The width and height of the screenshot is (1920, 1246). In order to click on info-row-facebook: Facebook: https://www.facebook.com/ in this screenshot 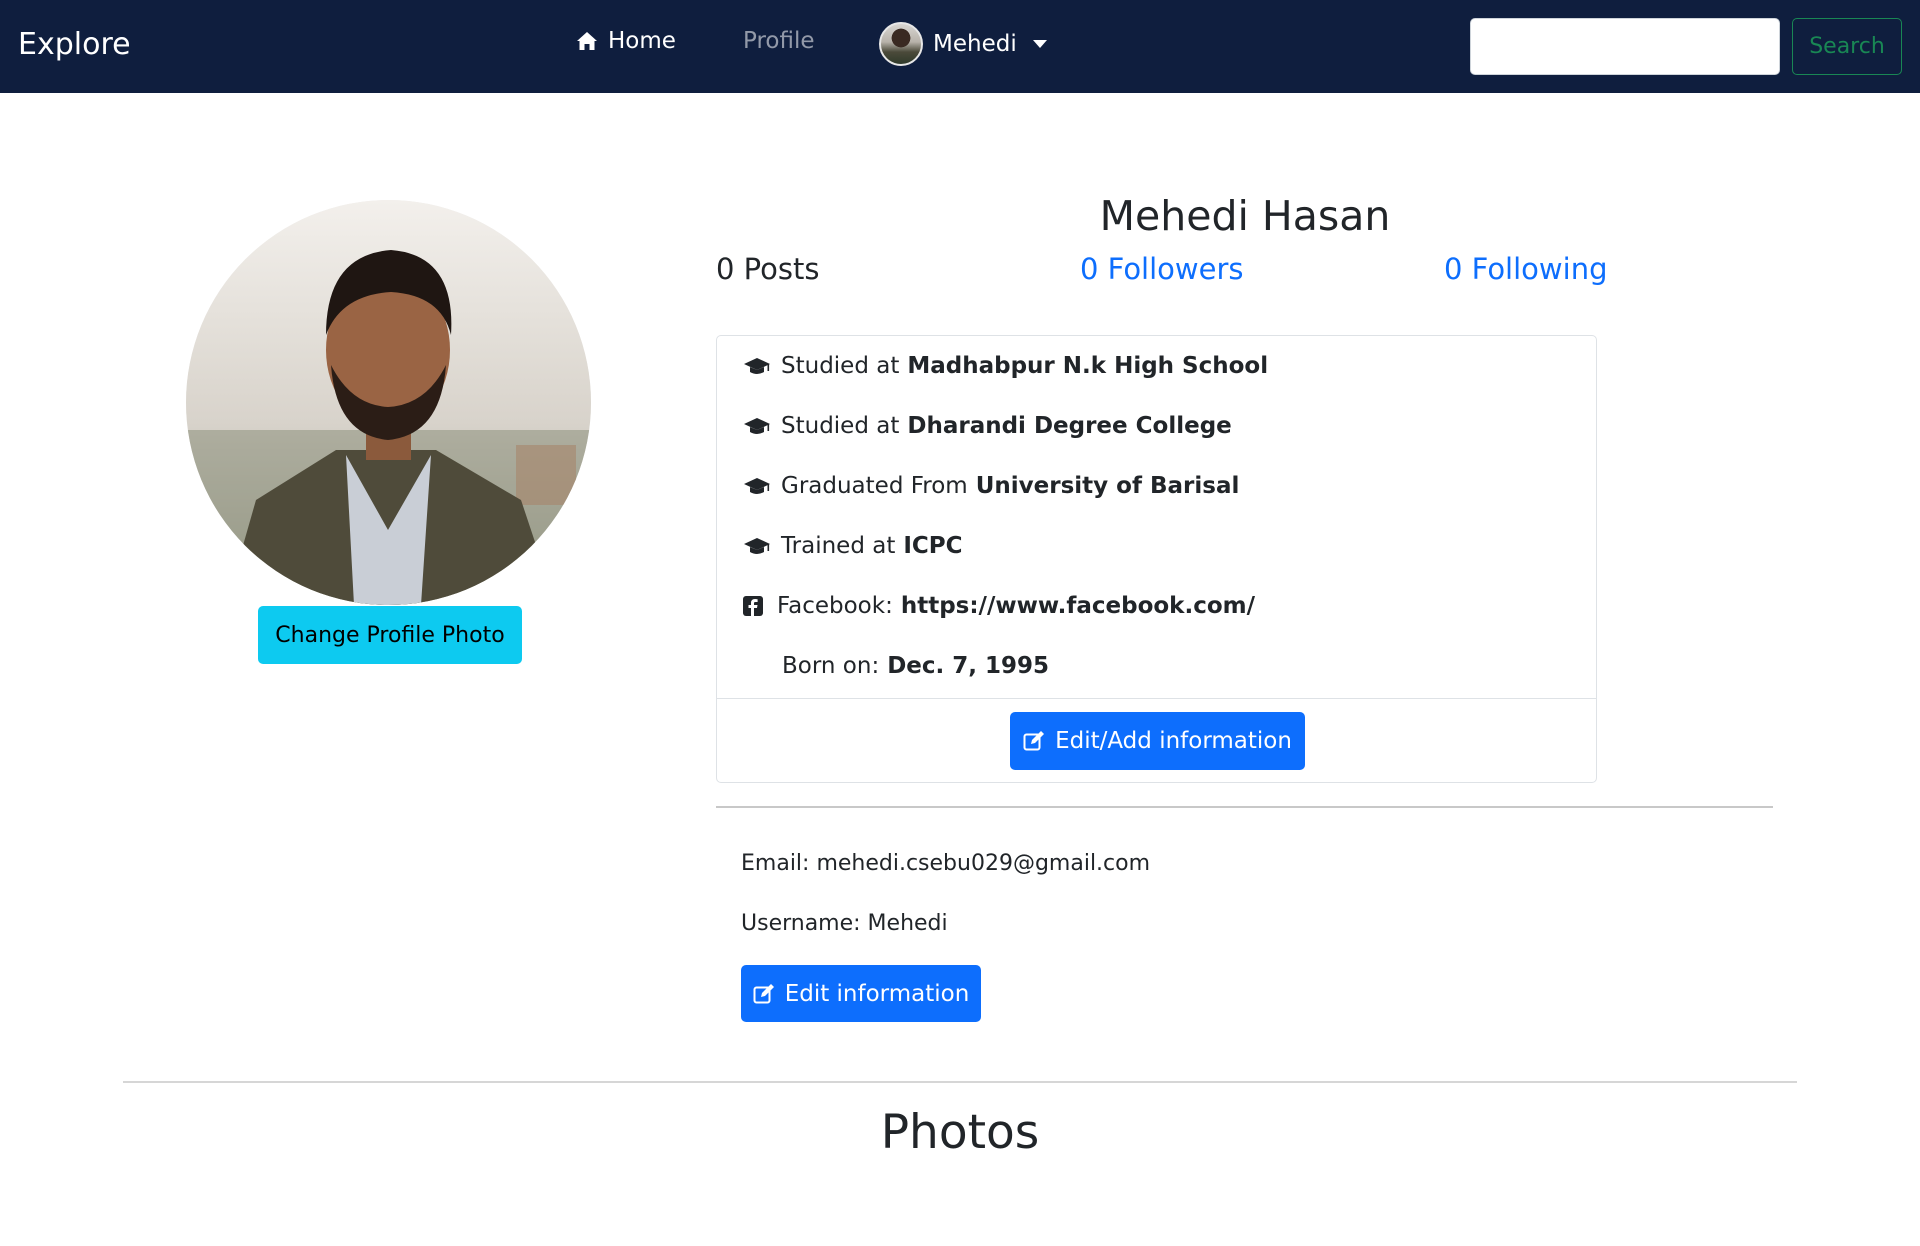, I will do `click(999, 606)`.